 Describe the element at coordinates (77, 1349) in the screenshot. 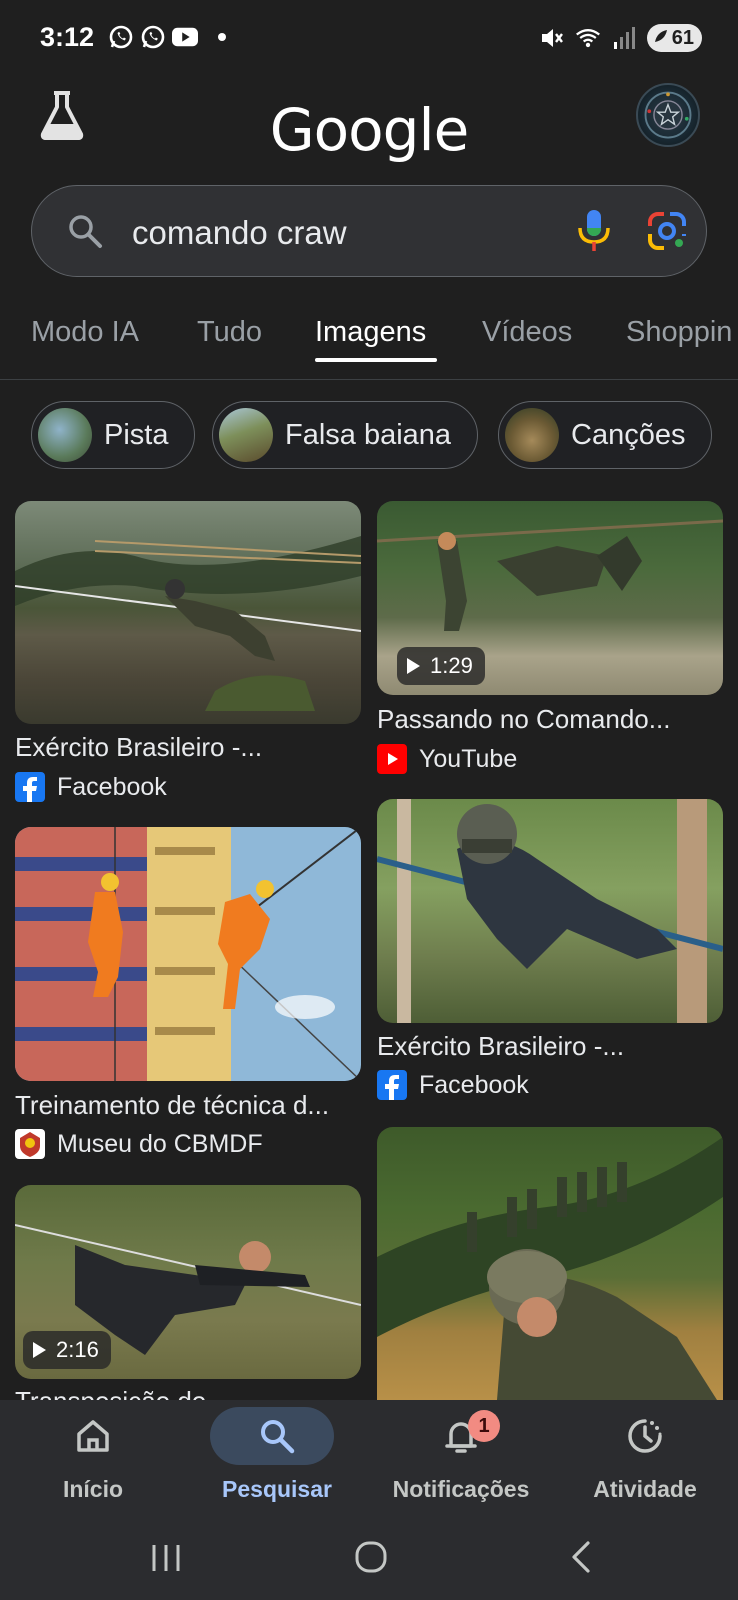

I see `duration-label: 2:16` at that location.